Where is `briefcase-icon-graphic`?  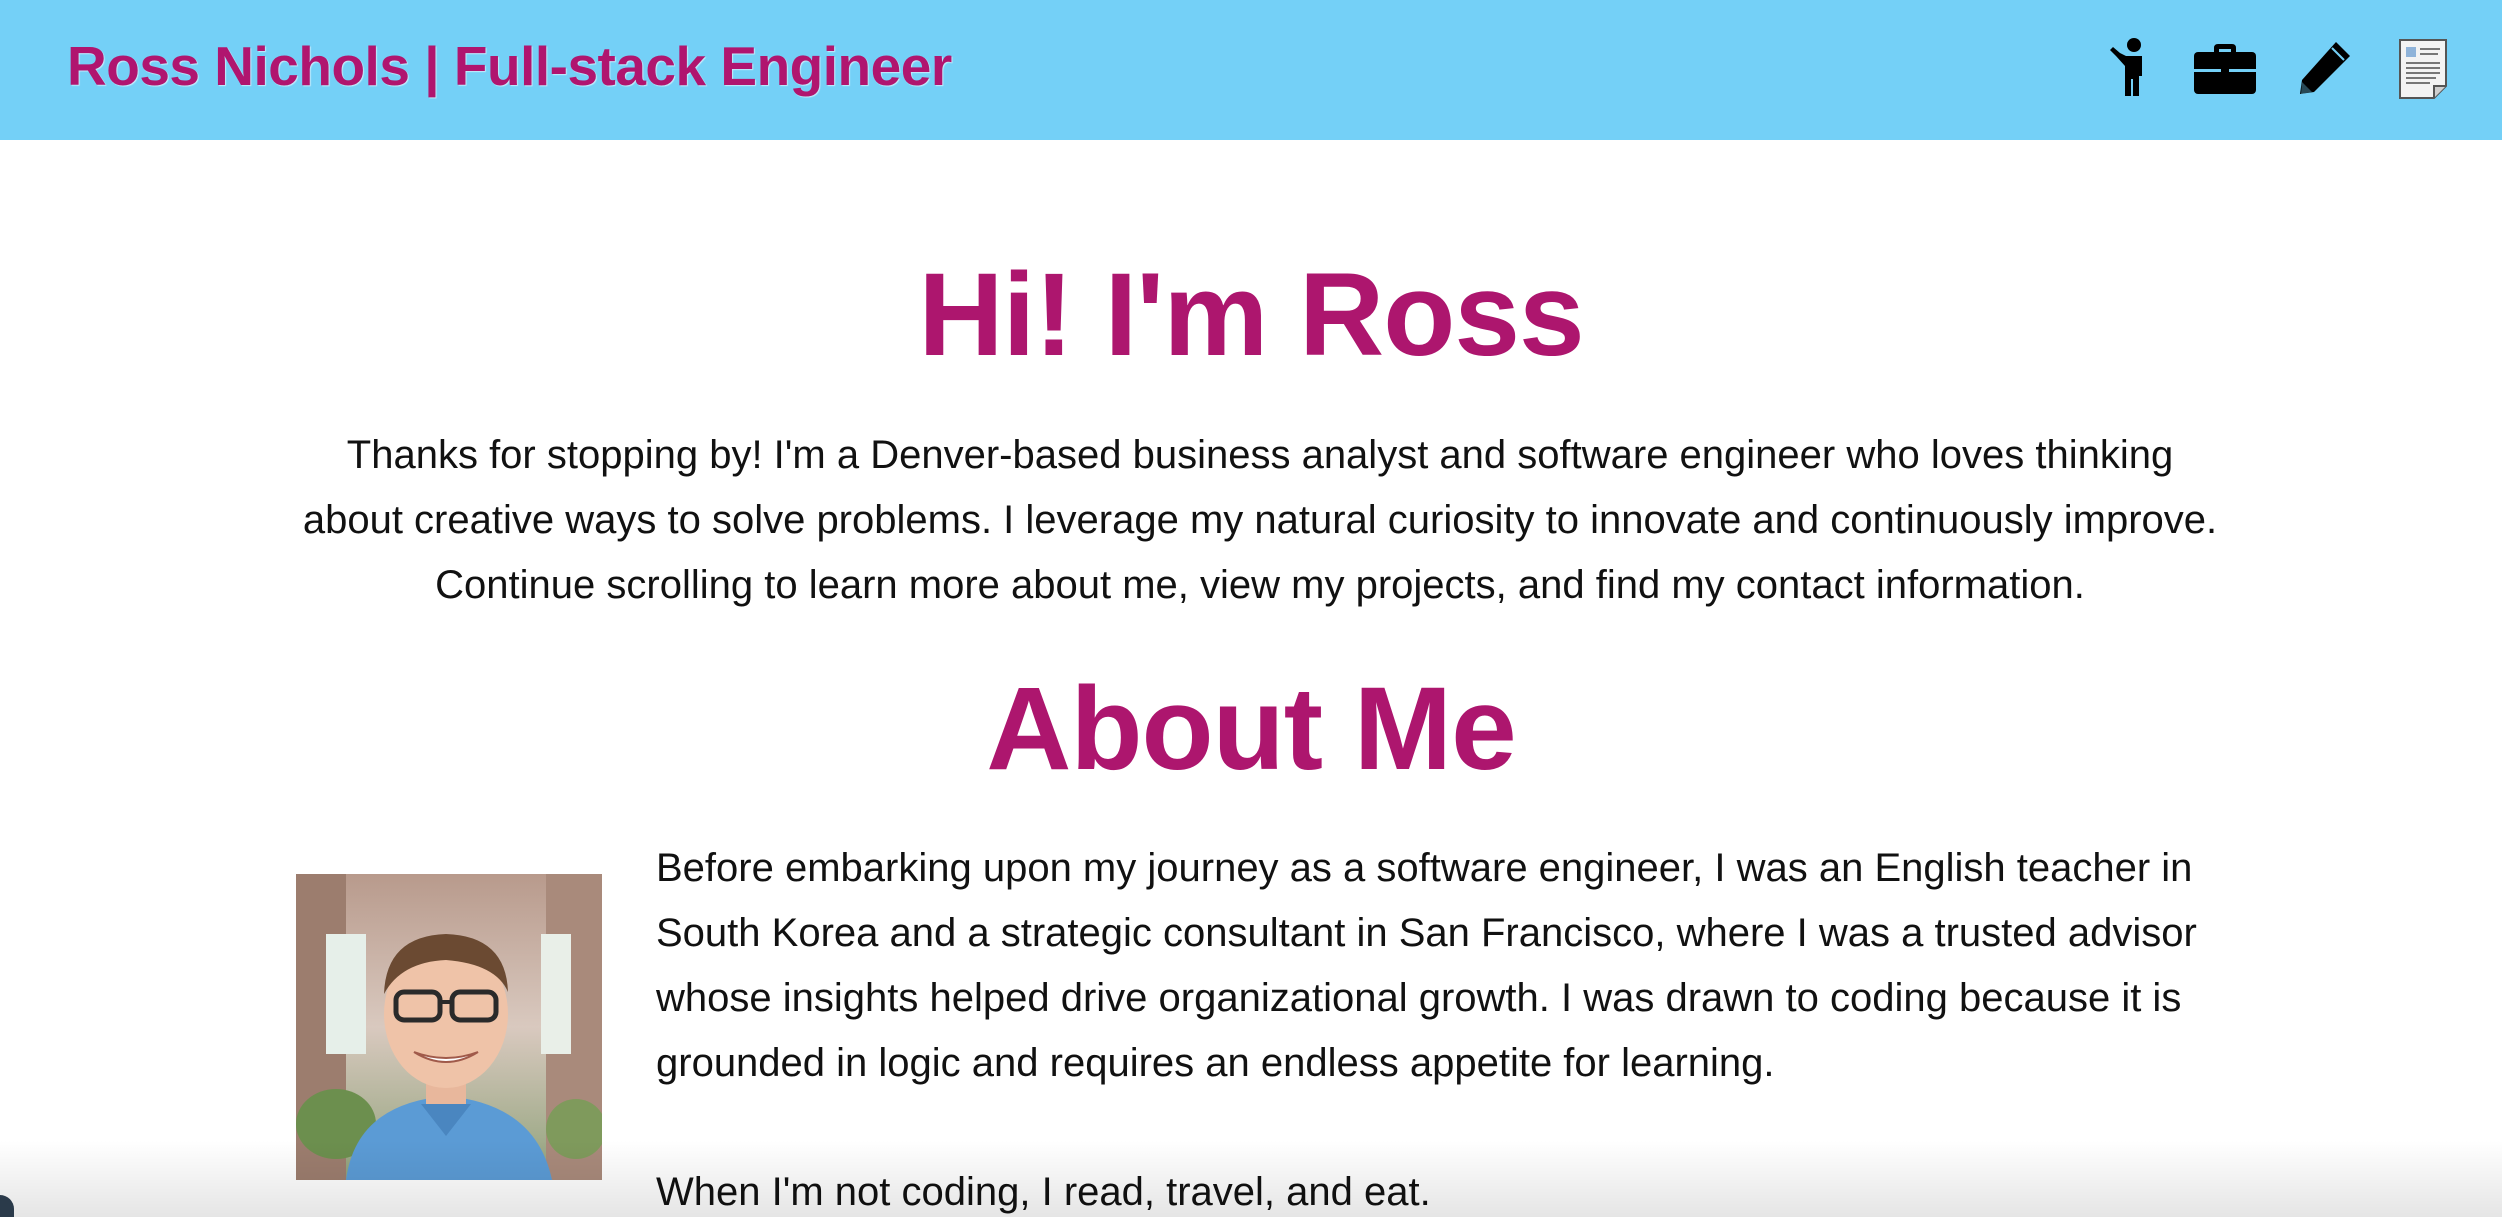
briefcase-icon-graphic is located at coordinates (2225, 69).